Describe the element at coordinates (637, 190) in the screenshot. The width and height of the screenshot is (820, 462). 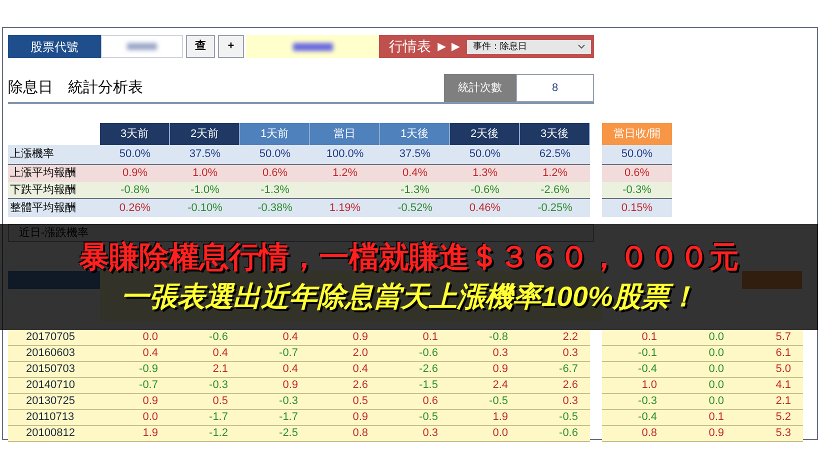
I see `table-cell: -0.3%` at that location.